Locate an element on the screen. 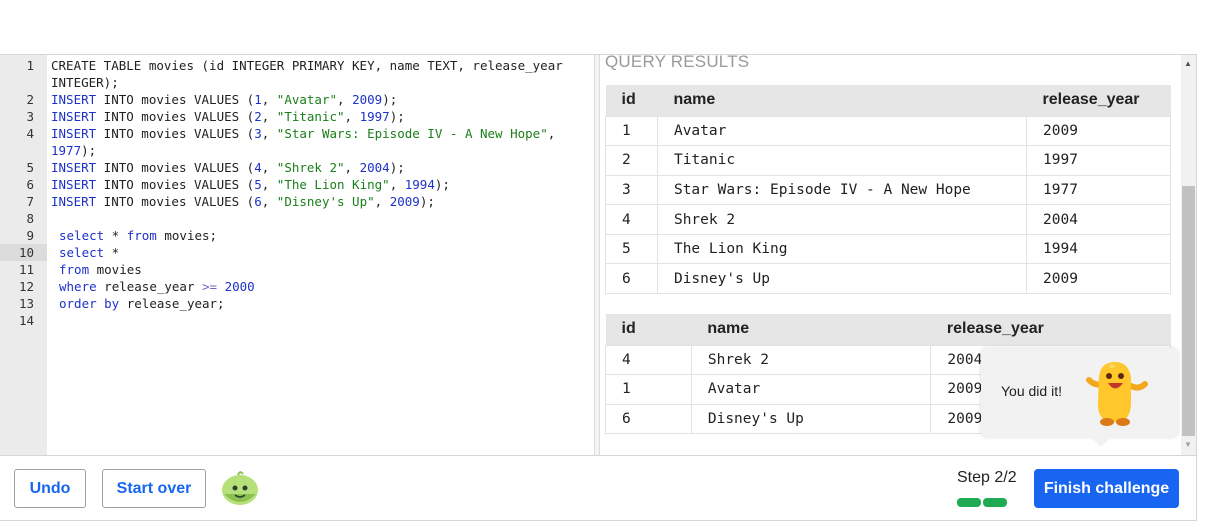 The width and height of the screenshot is (1216, 527). code-line: 1977); is located at coordinates (297, 150).